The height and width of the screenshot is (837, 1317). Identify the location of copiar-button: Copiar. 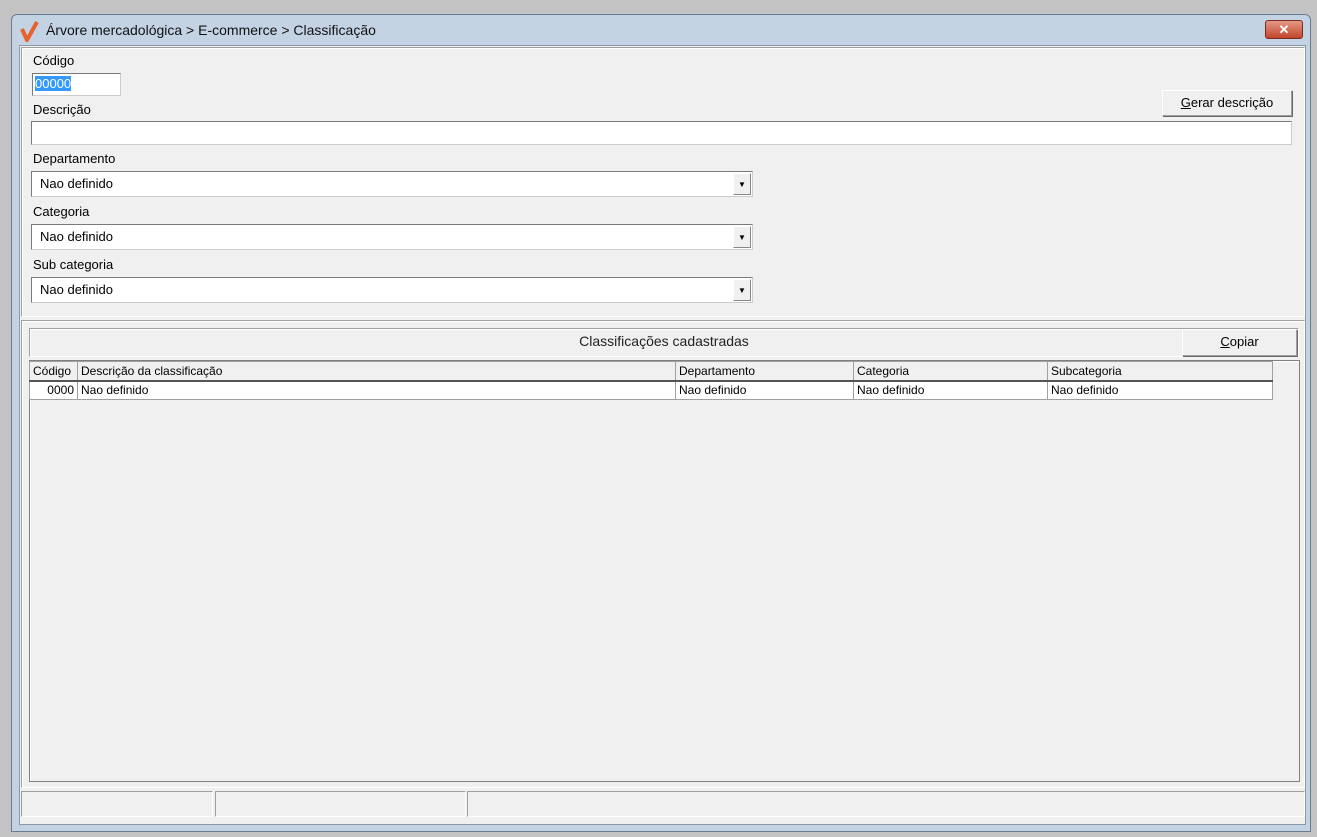
(1239, 342).